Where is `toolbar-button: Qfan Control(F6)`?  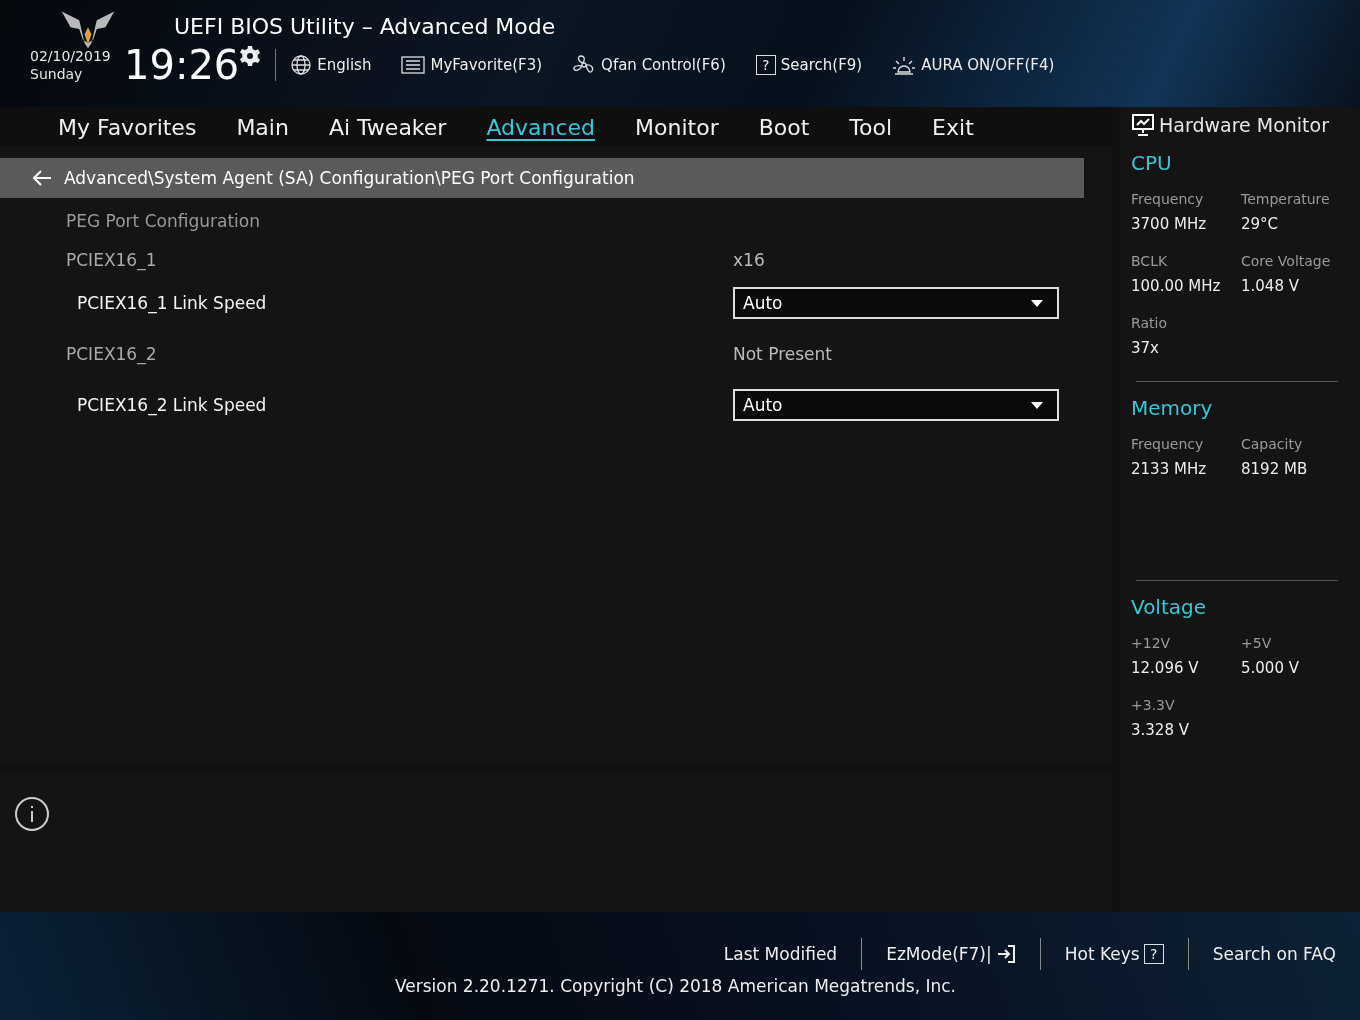
toolbar-button: Qfan Control(F6) is located at coordinates (649, 65).